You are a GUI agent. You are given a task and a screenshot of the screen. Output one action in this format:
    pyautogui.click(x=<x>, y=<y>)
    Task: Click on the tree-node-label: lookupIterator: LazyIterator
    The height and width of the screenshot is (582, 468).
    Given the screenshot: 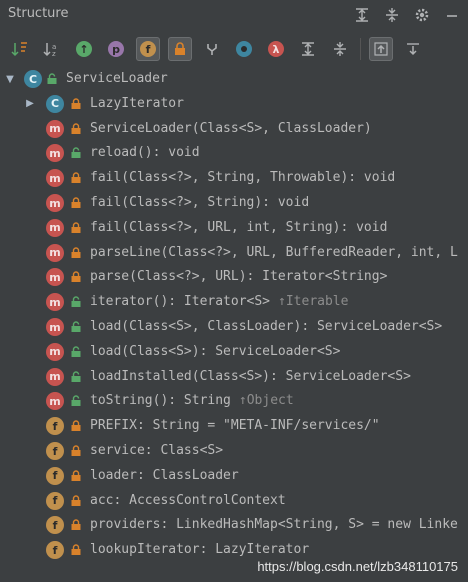 What is the action you would take?
    pyautogui.click(x=199, y=549)
    